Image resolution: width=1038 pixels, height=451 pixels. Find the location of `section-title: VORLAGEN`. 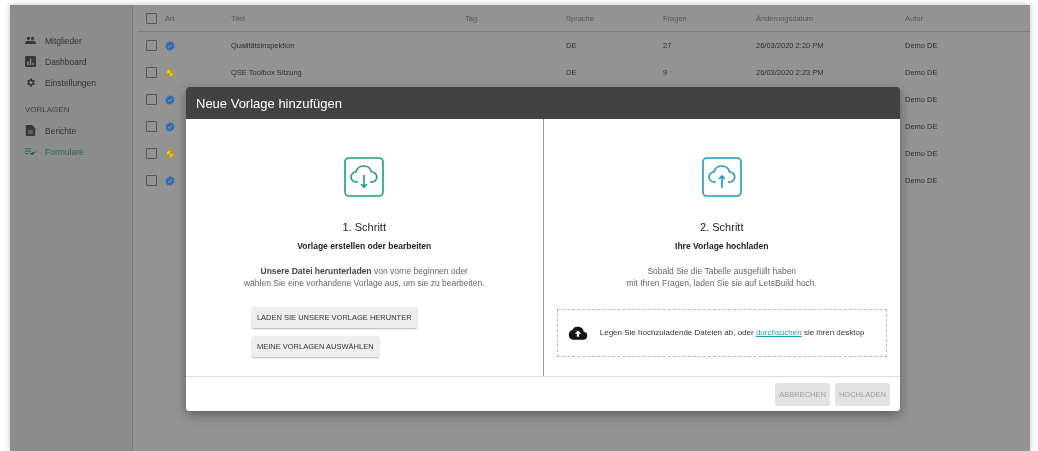

section-title: VORLAGEN is located at coordinates (47, 110).